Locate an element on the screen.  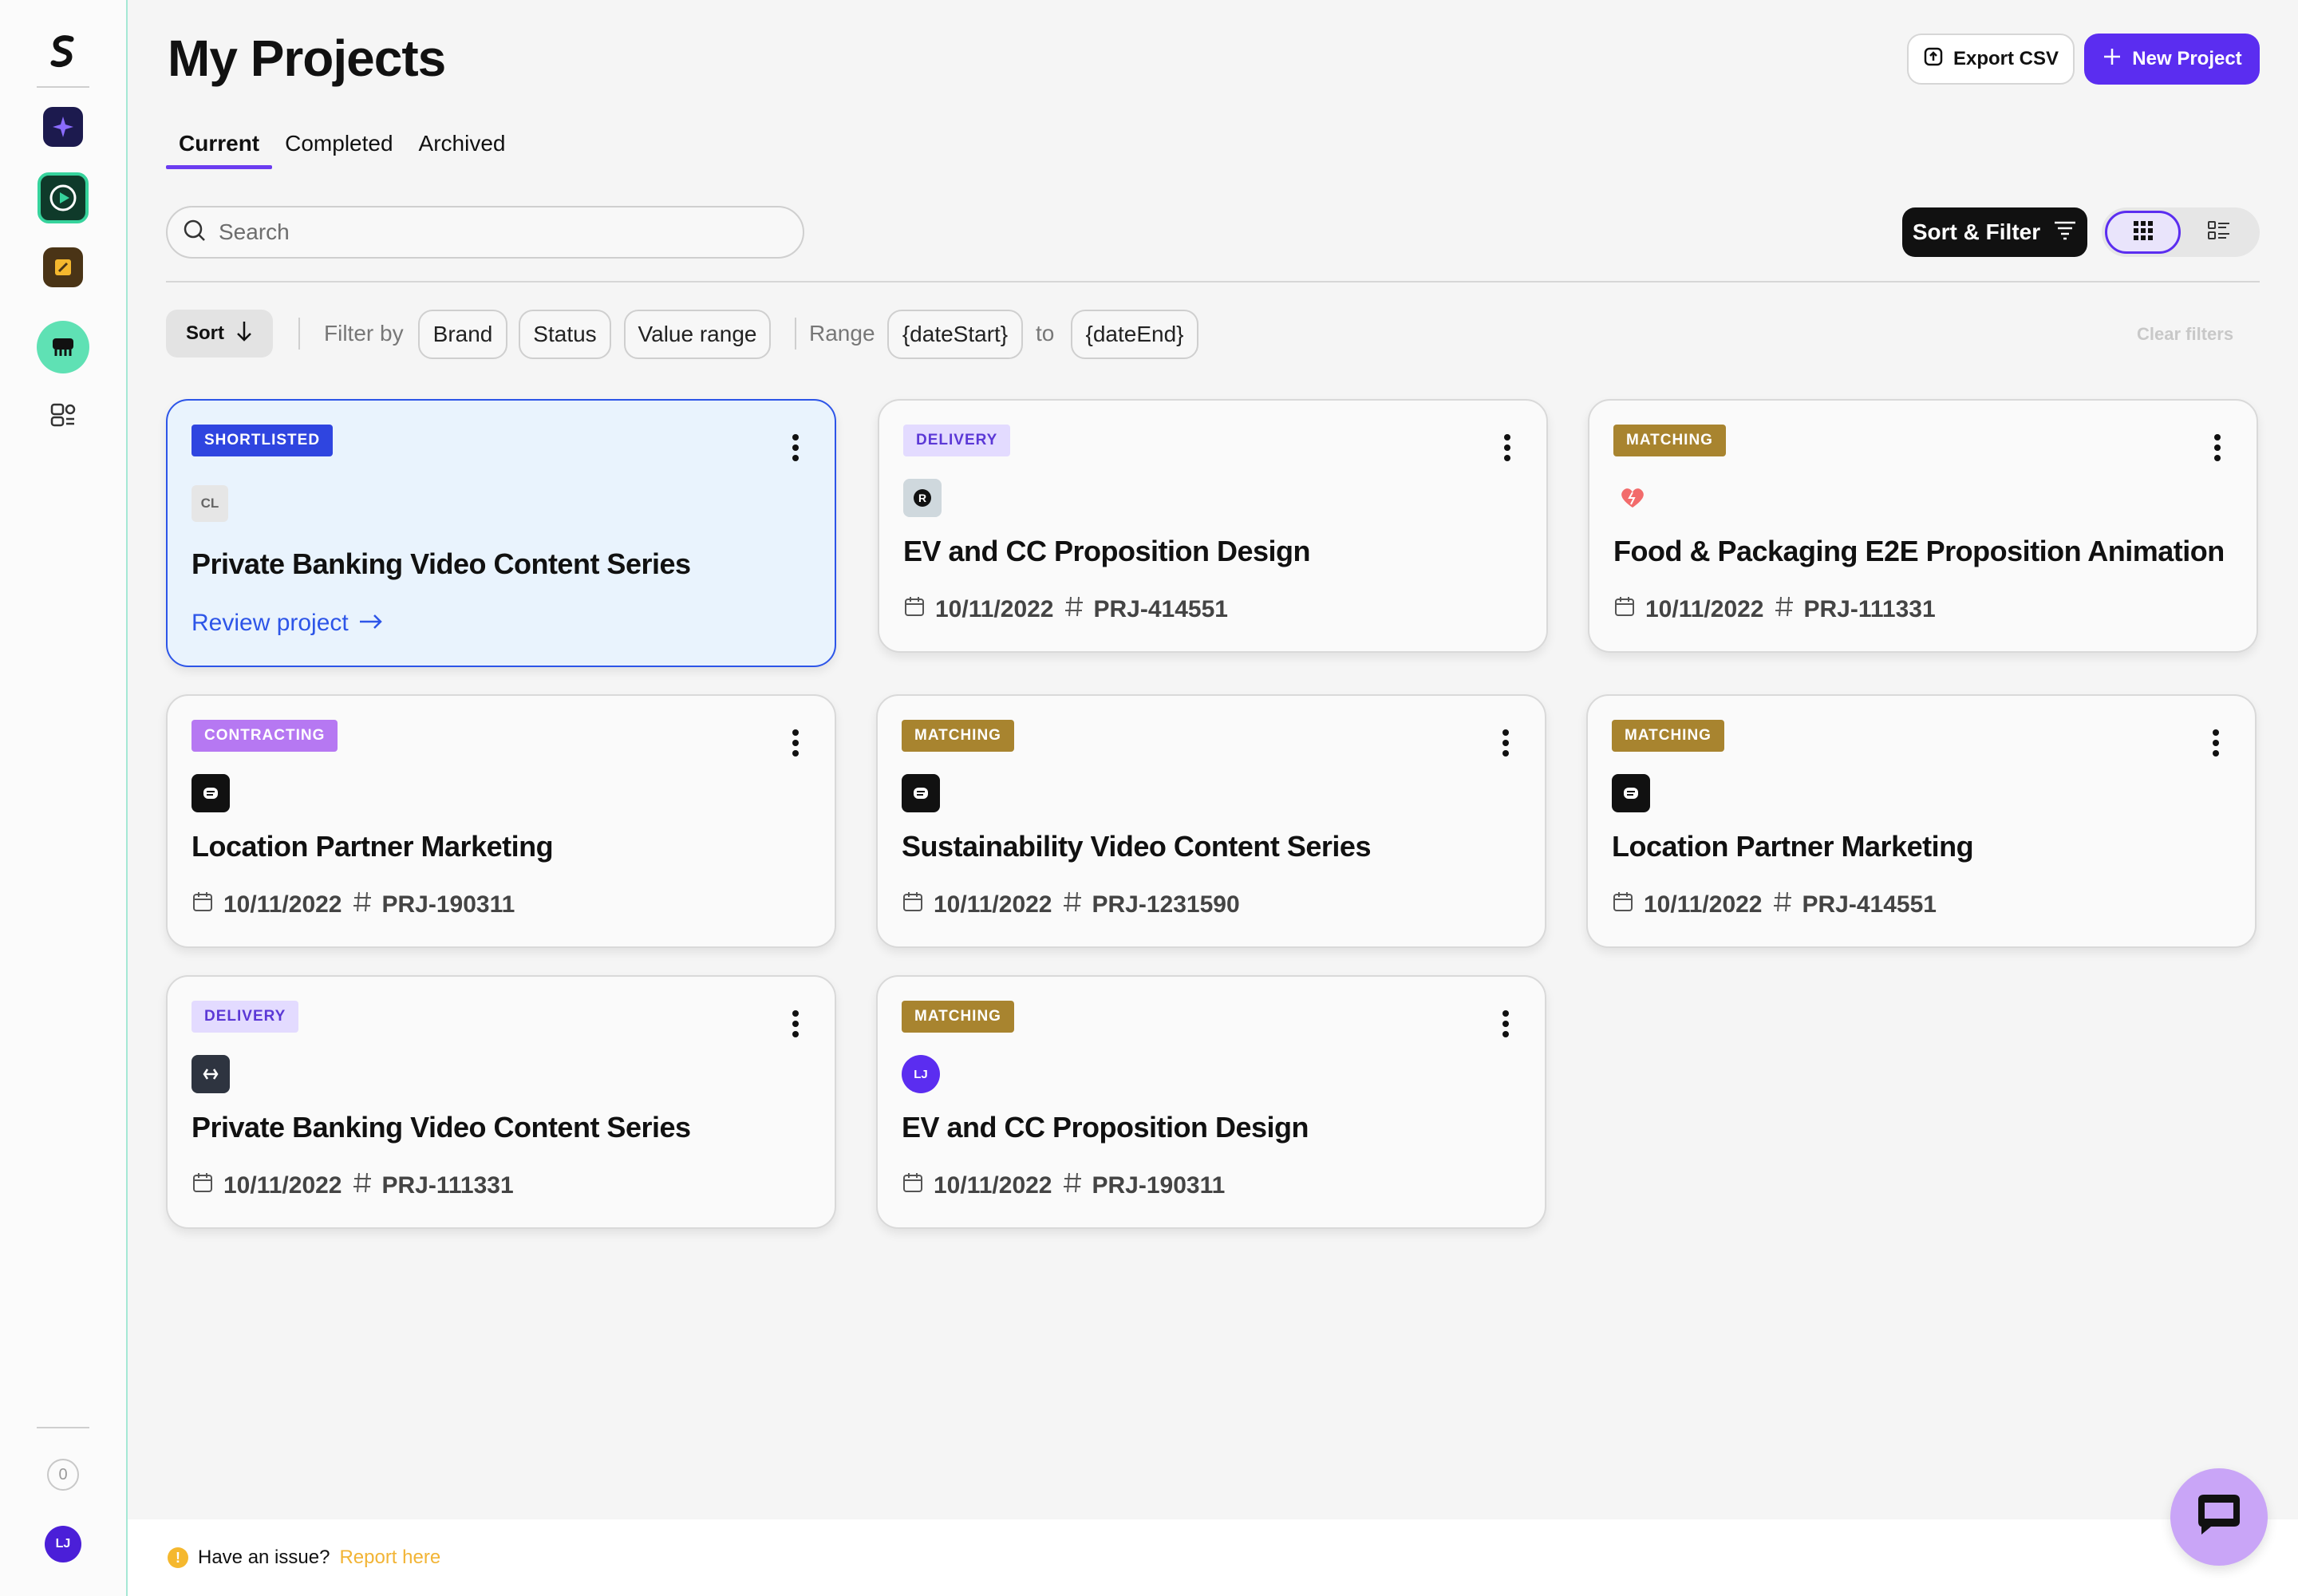
grid-icon is located at coordinates (2143, 232).